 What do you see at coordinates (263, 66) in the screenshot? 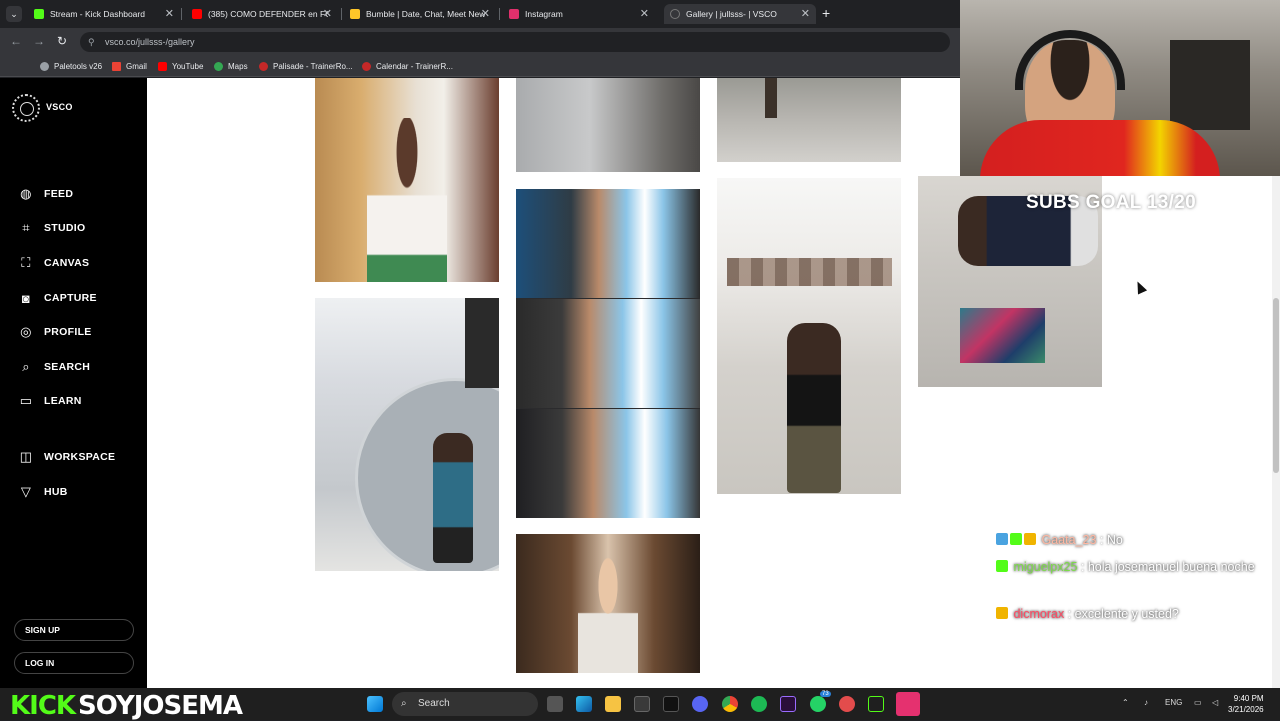
I see `trainerroad-icon` at bounding box center [263, 66].